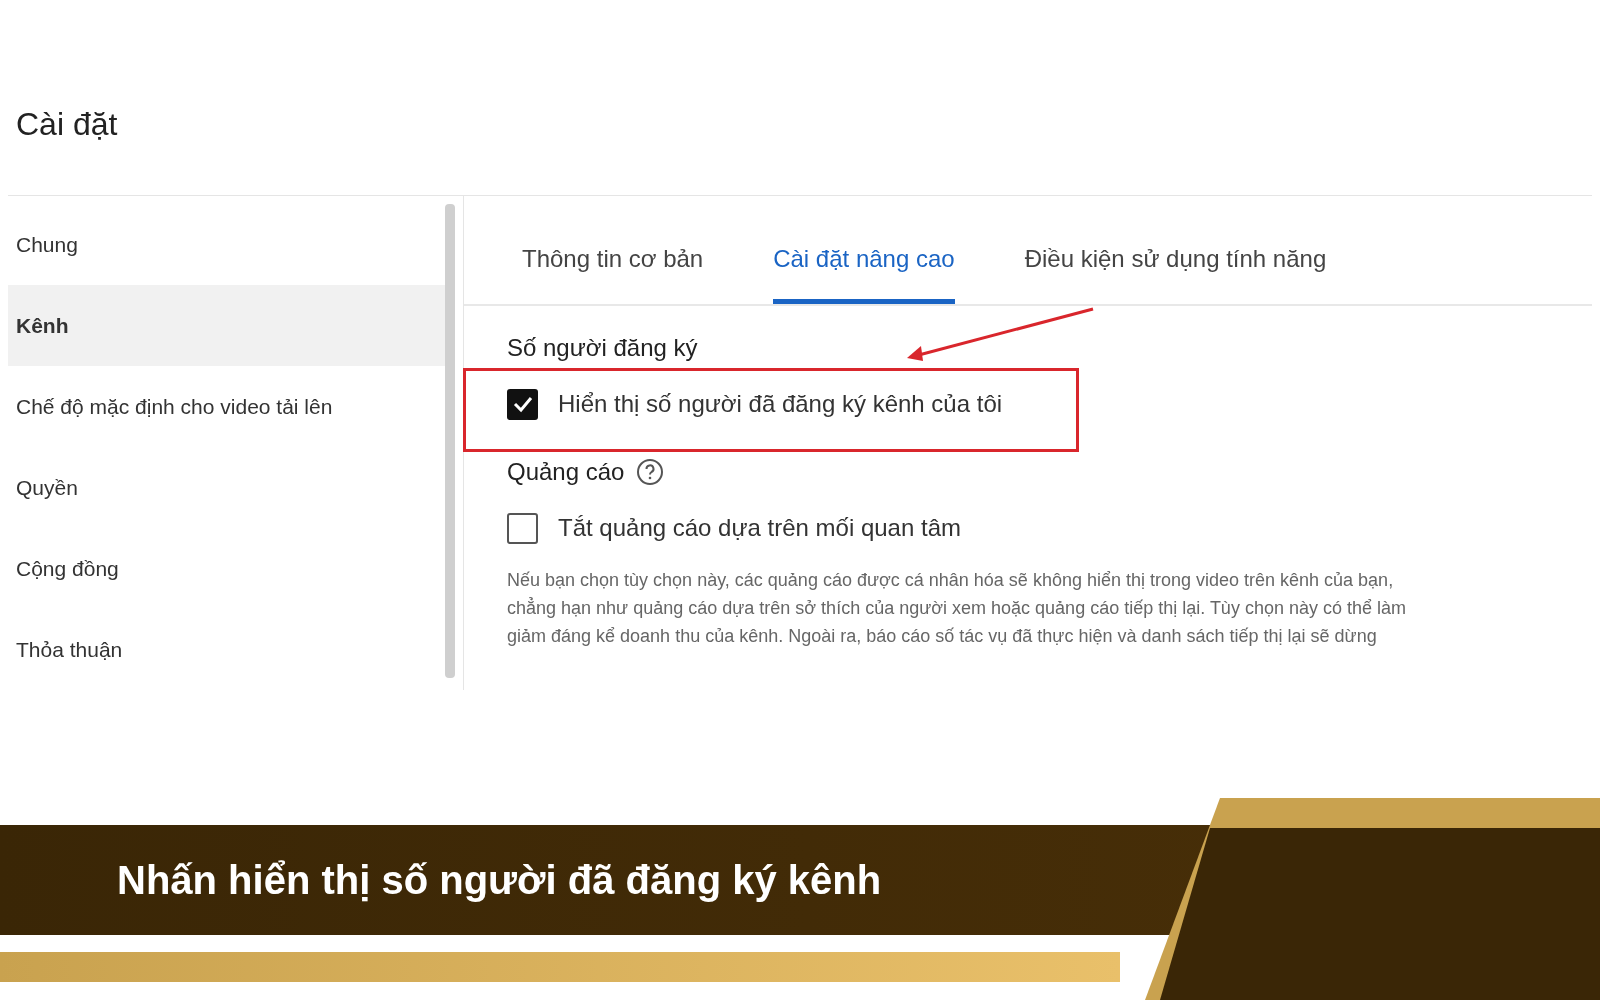  Describe the element at coordinates (226, 406) in the screenshot. I see `sidebar-item: Chế độ mặc định cho video tải lên` at that location.